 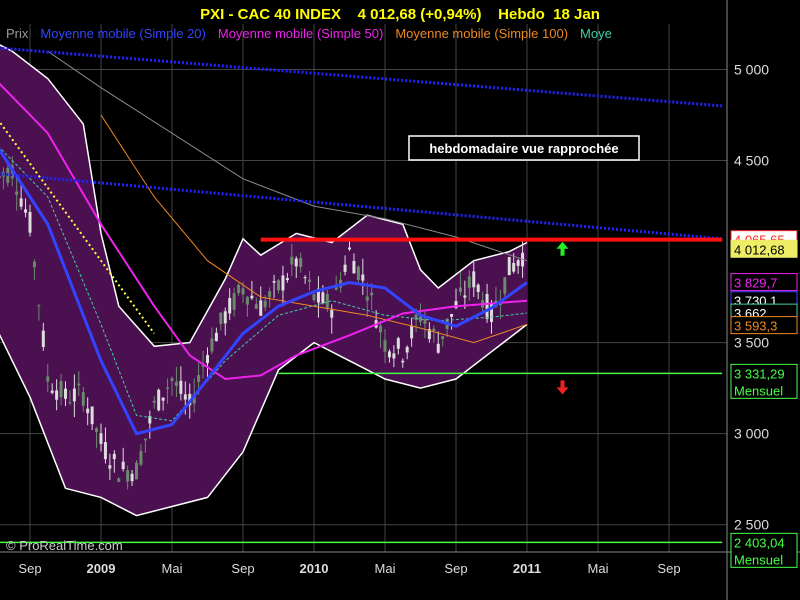 What do you see at coordinates (751, 343) in the screenshot?
I see `y-tick-label: 3 500` at bounding box center [751, 343].